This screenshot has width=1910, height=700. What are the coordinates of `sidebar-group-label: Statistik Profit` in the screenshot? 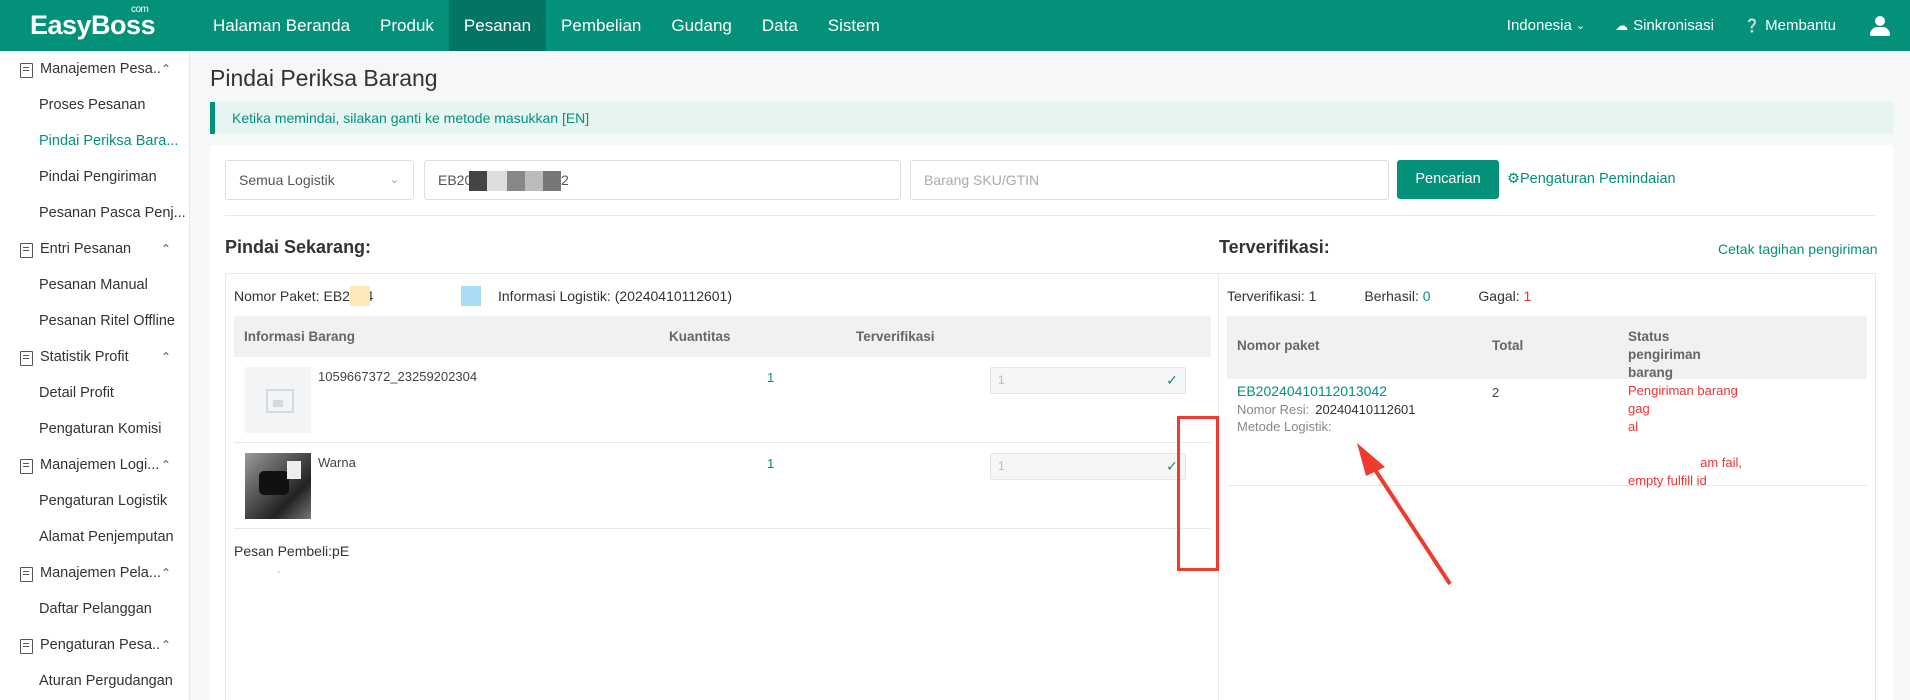 It's located at (84, 357).